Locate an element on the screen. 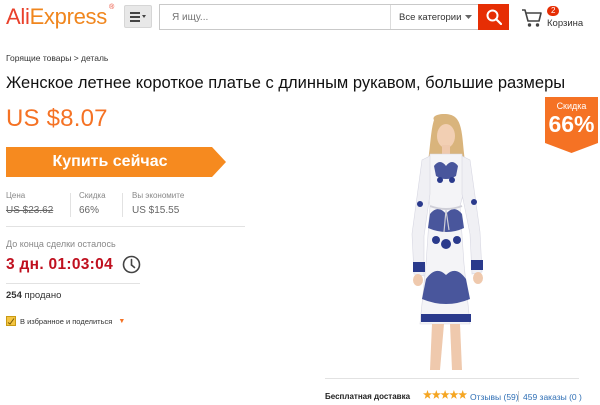 Image resolution: width=600 pixels, height=405 pixels. registered-mark: ® is located at coordinates (111, 7).